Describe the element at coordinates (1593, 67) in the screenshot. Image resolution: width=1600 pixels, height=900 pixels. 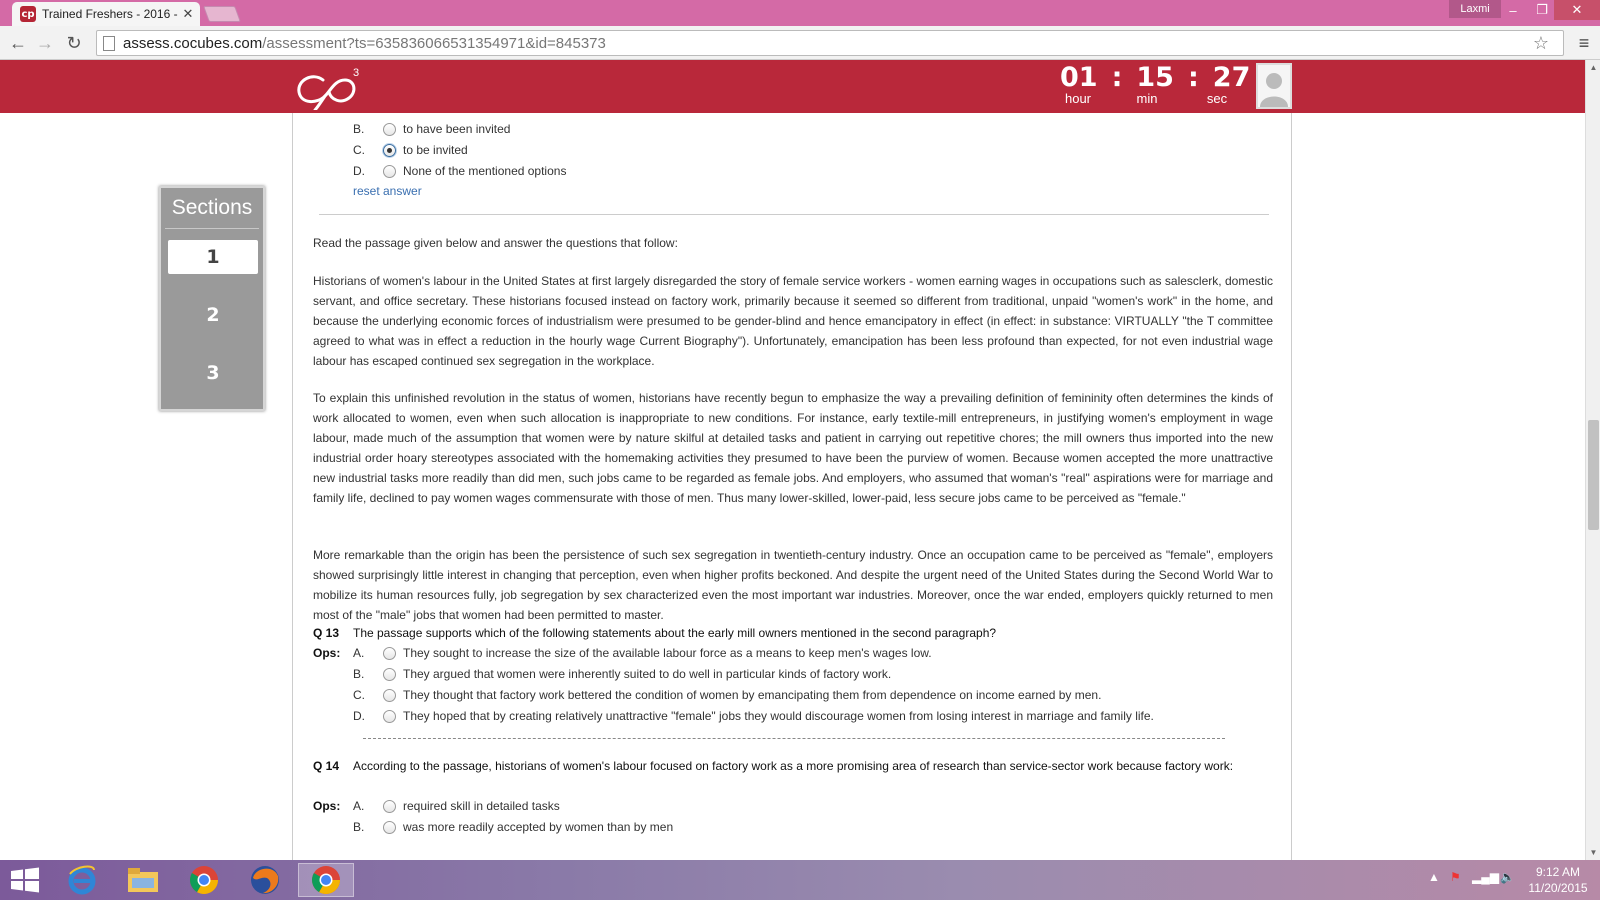
I see `scroll-up-icon: ▲` at that location.